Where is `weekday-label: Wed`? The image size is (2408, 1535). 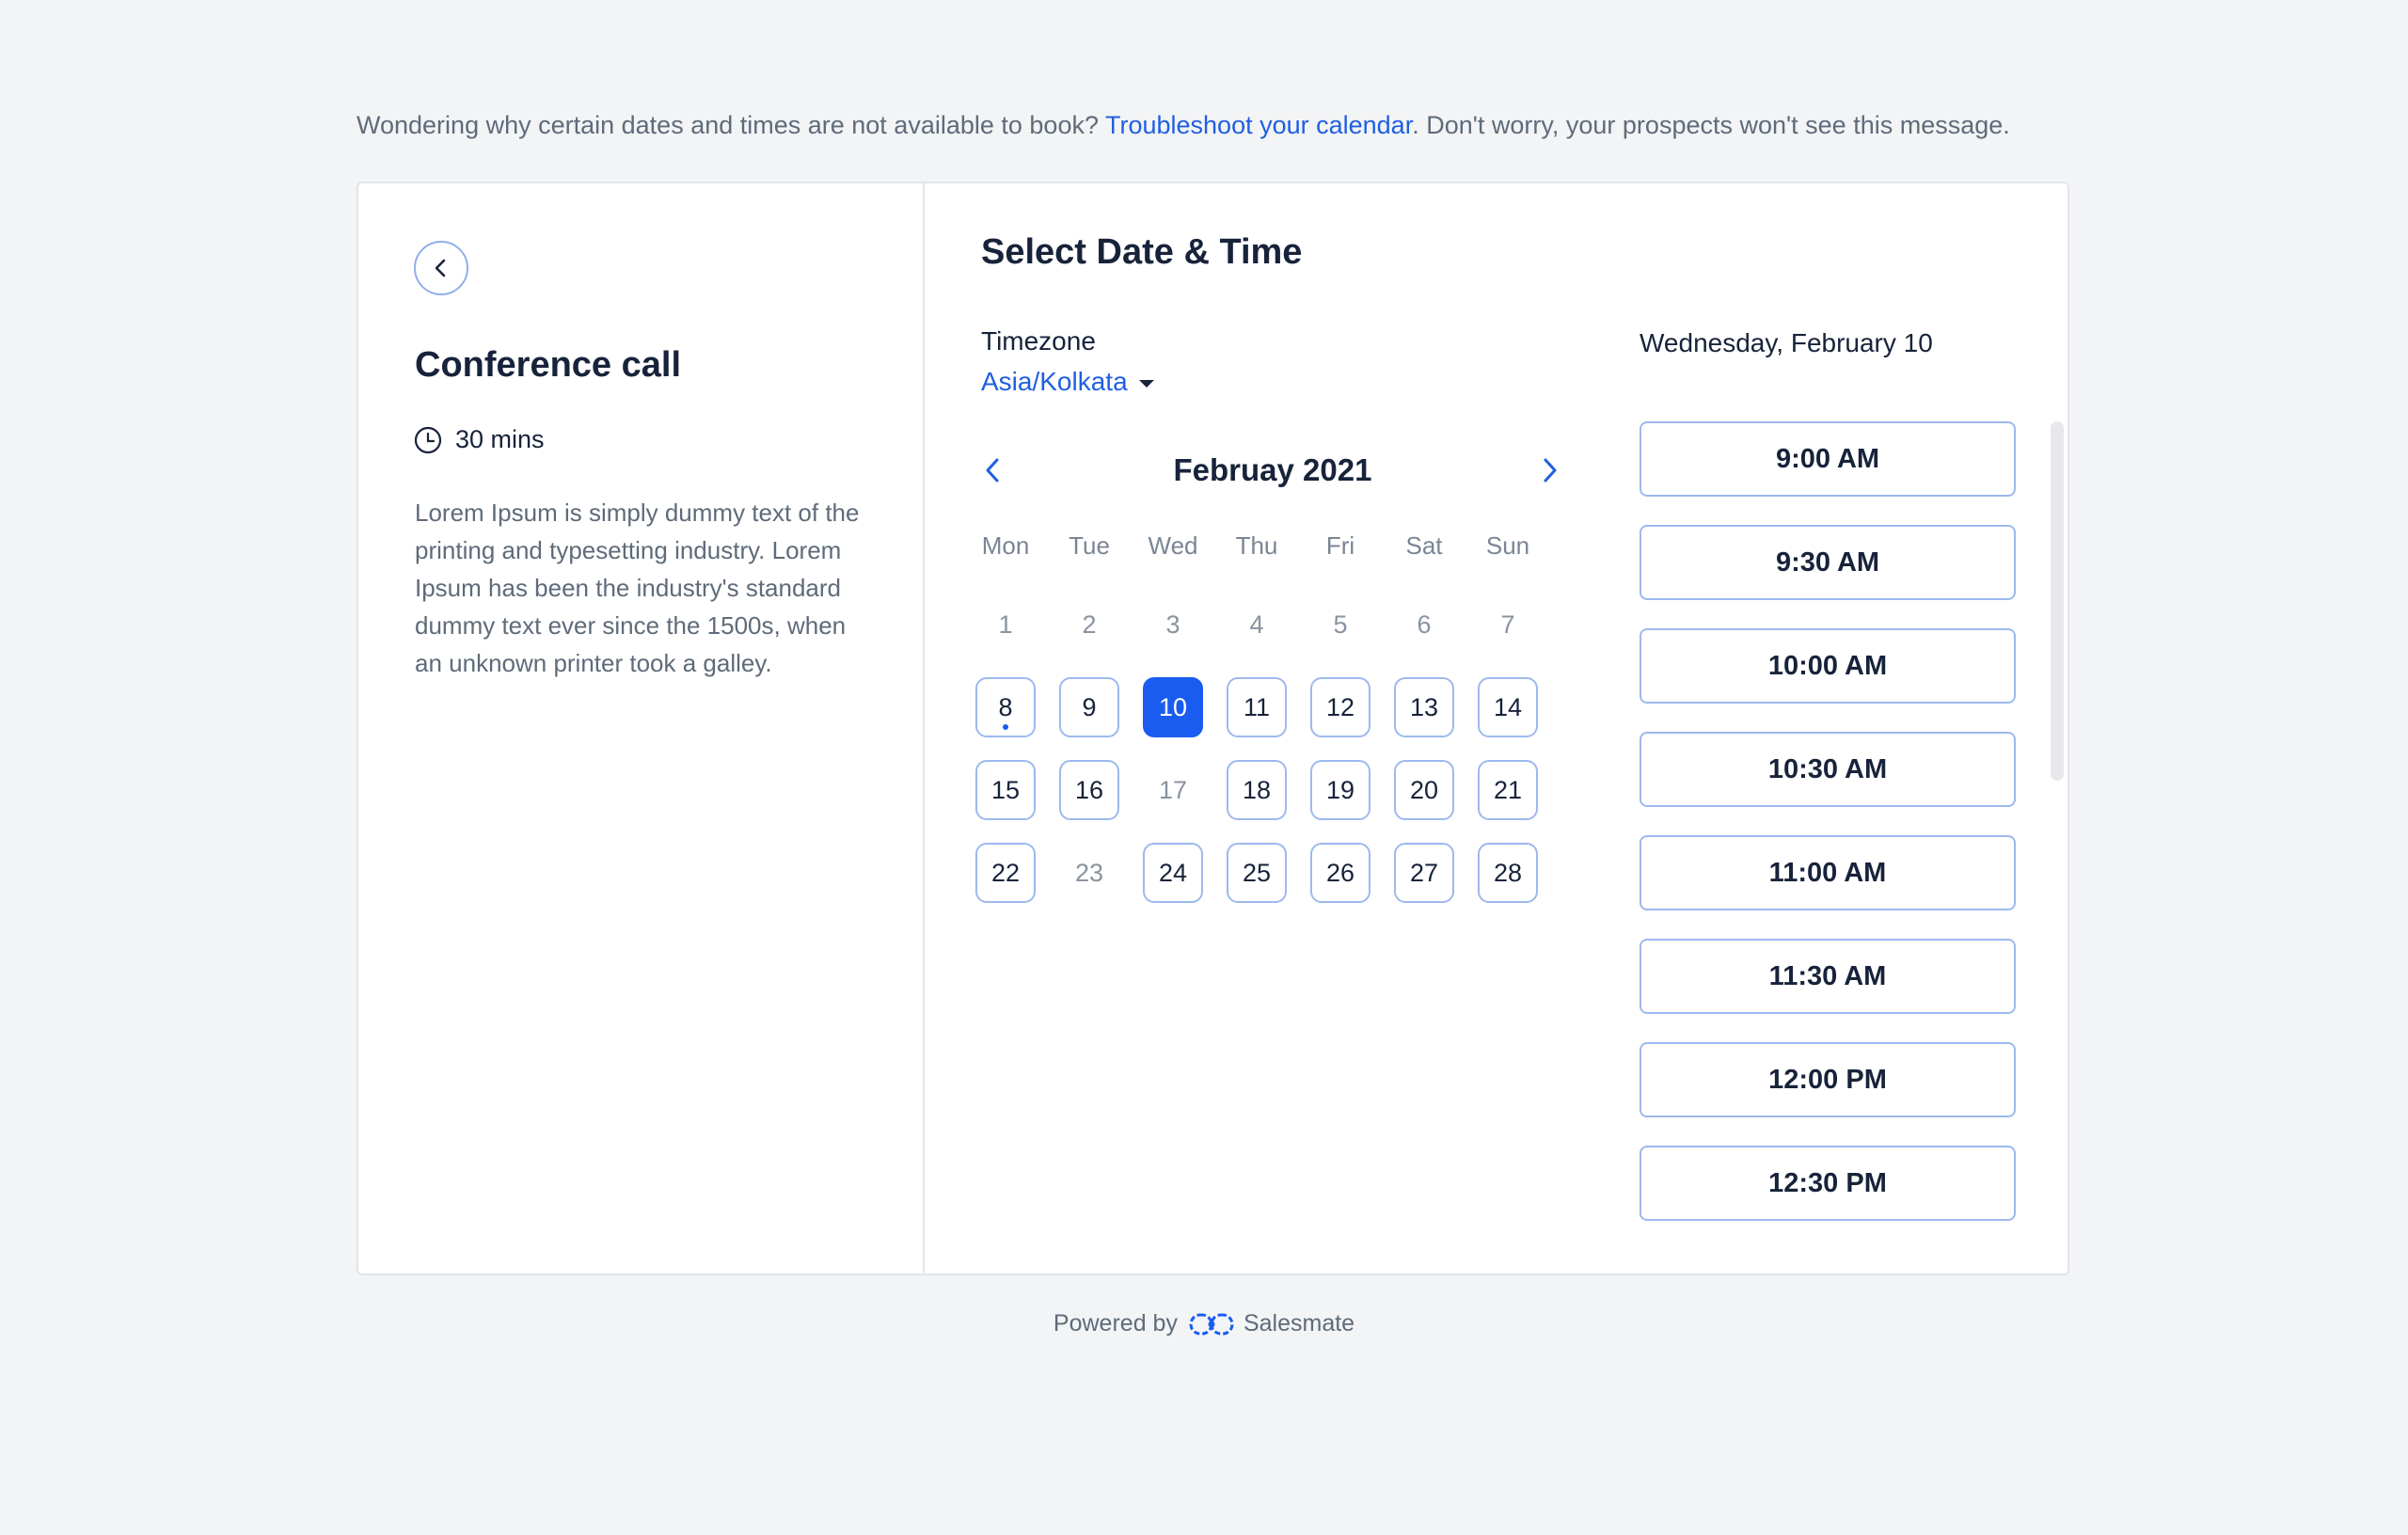 weekday-label: Wed is located at coordinates (1173, 545).